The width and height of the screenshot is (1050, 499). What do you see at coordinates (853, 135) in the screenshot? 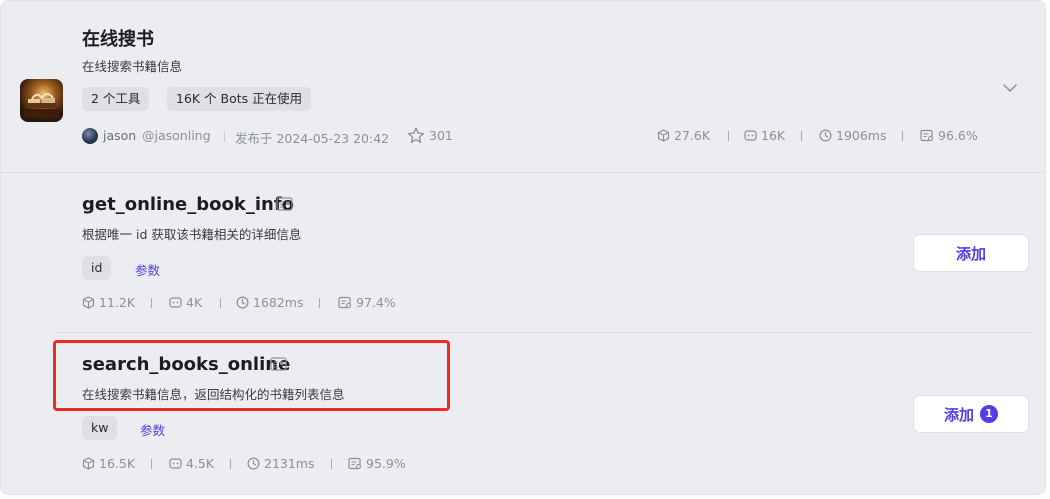
I see `latency-stat: 1906ms` at bounding box center [853, 135].